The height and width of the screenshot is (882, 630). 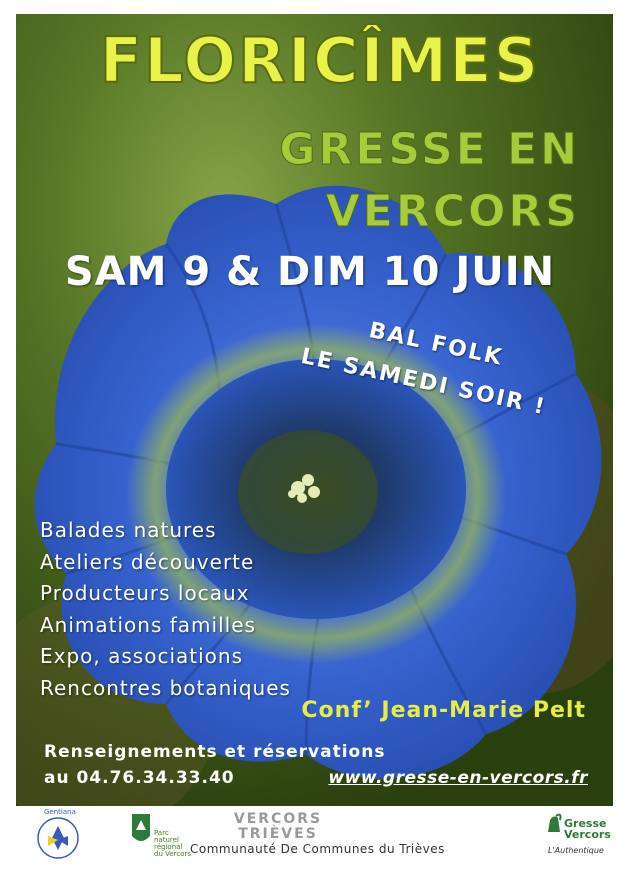 I want to click on gresse-logo: Gresse Vercors, so click(x=587, y=829).